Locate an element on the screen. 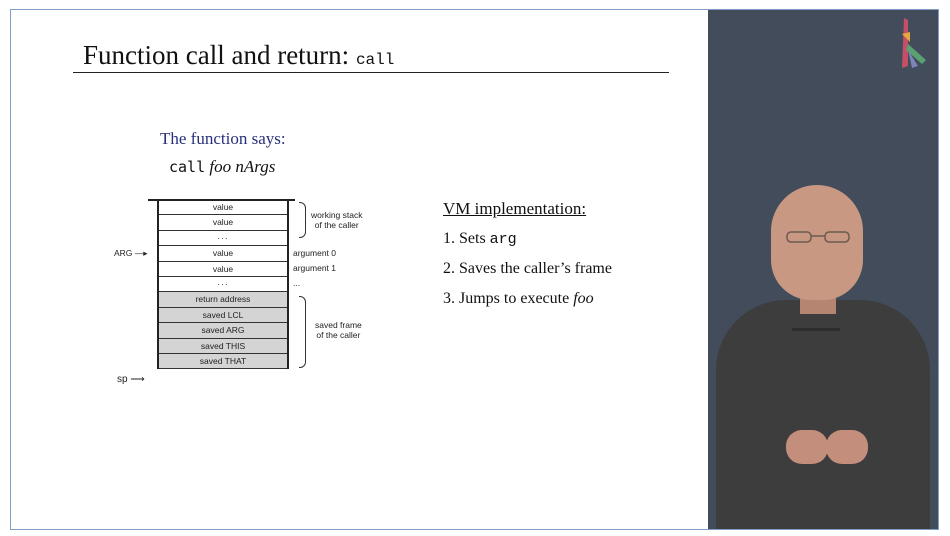 Image resolution: width=950 pixels, height=536 pixels. arrow-right-icon: ⟶ is located at coordinates (137, 379).